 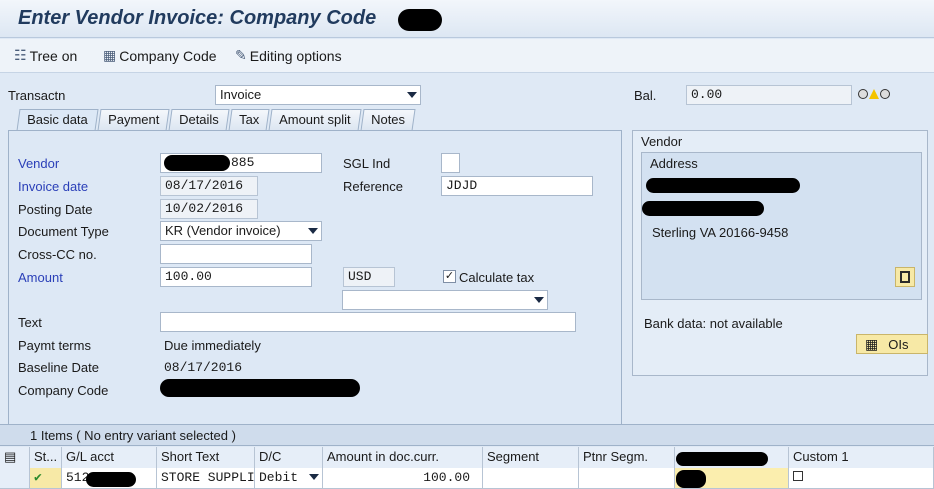 I want to click on amount-field: 100.00, so click(x=236, y=277).